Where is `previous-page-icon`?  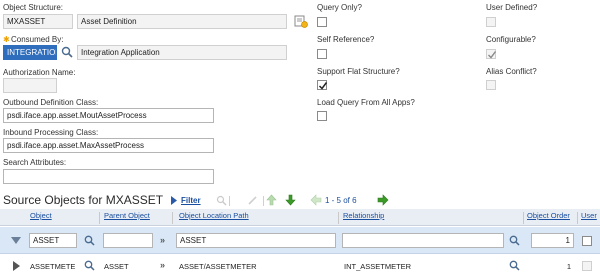
previous-page-icon is located at coordinates (316, 200).